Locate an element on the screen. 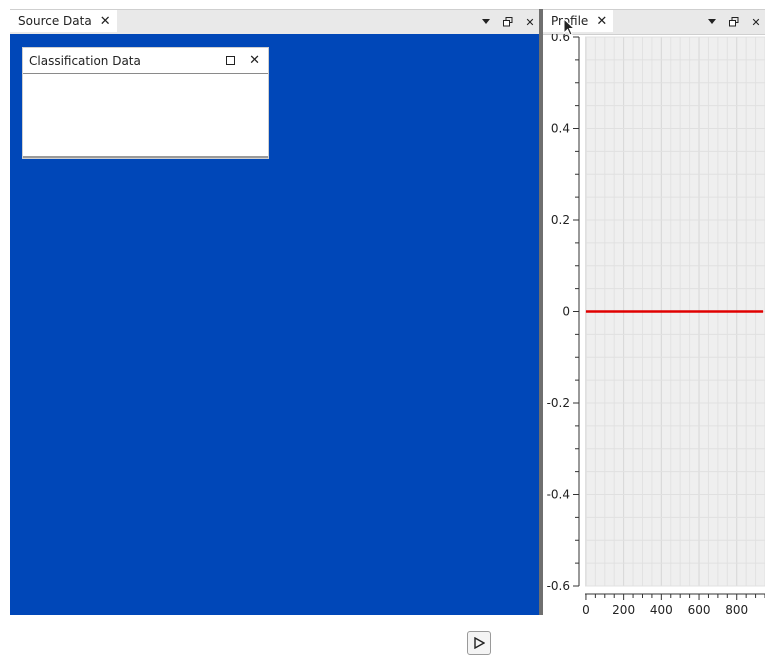  x-tick-label: 0 is located at coordinates (586, 609).